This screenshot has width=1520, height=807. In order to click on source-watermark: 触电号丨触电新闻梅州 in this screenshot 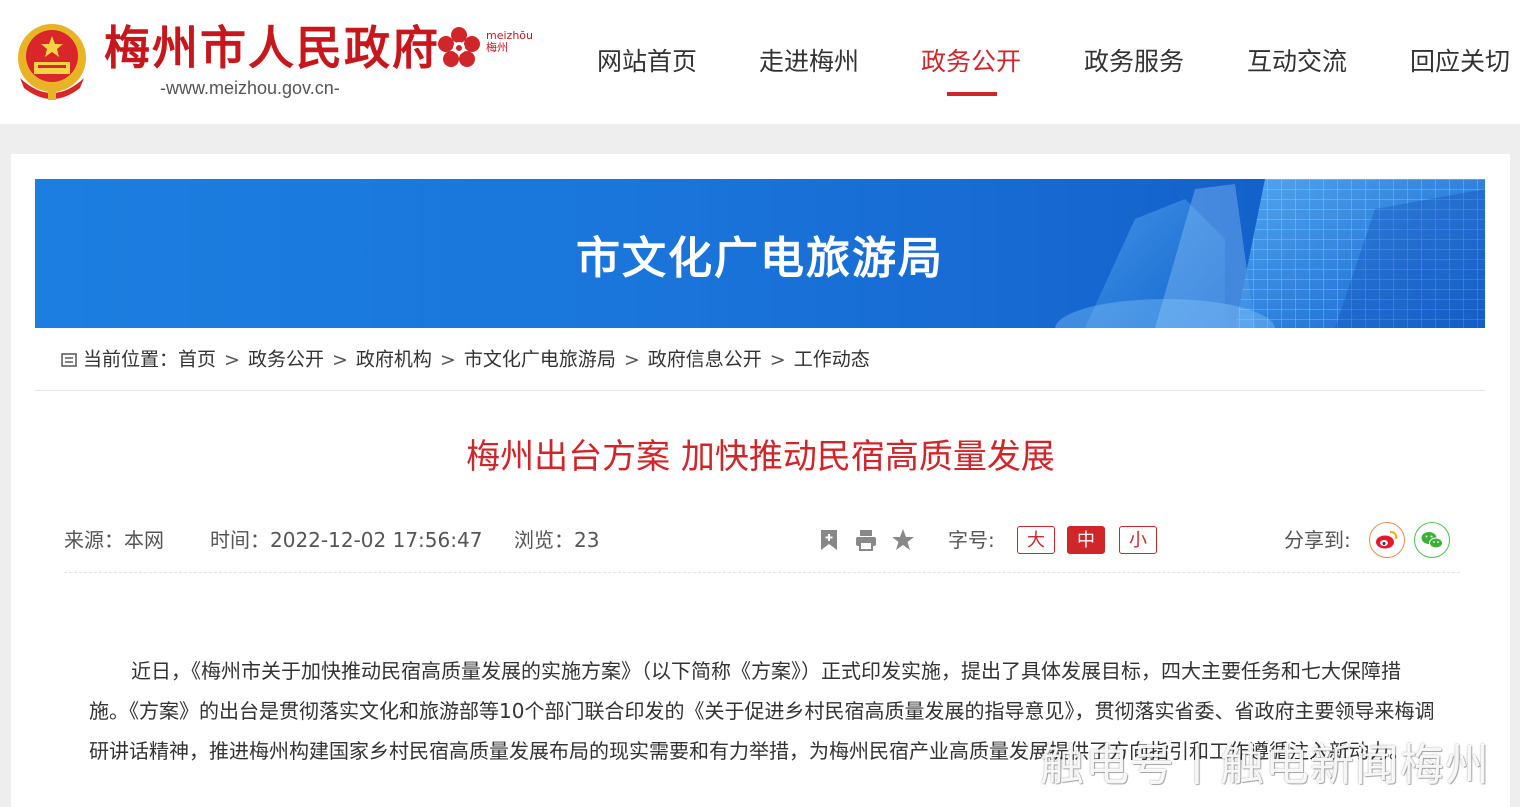, I will do `click(1265, 765)`.